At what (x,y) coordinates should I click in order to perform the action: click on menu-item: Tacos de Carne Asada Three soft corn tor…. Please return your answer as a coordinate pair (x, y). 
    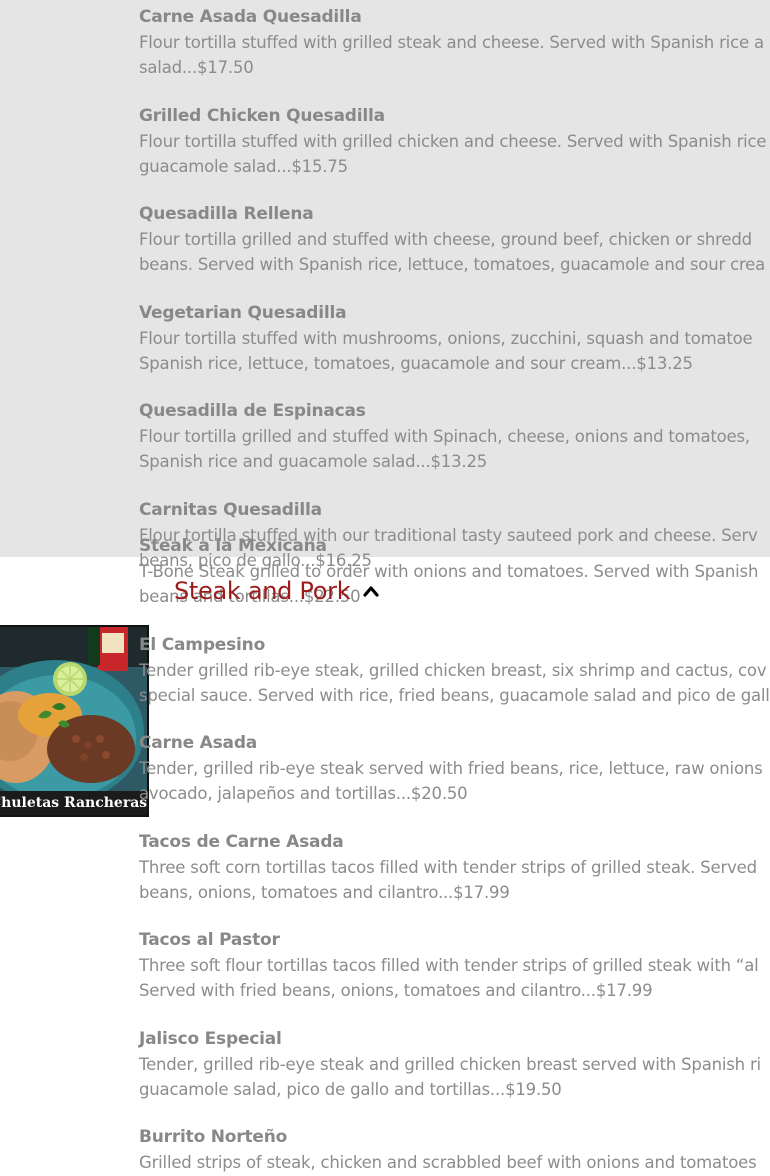
    Looking at the image, I should click on (454, 868).